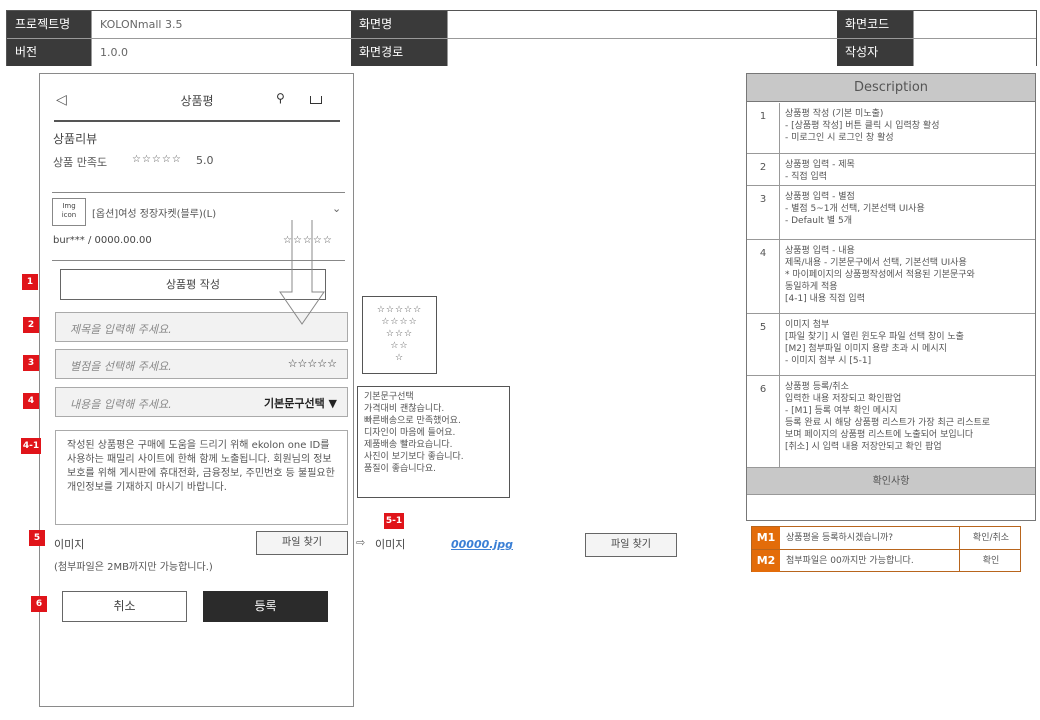 Image resolution: width=1040 pixels, height=720 pixels. What do you see at coordinates (30, 282) in the screenshot?
I see `step-badge: 1` at bounding box center [30, 282].